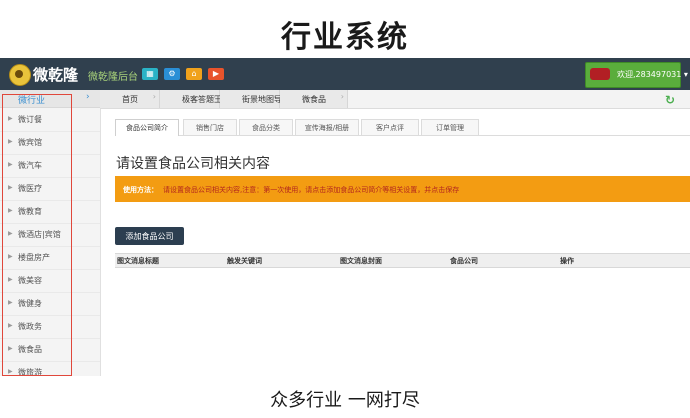 This screenshot has height=418, width=690. What do you see at coordinates (37, 235) in the screenshot?
I see `sidebar-highlight-box` at bounding box center [37, 235].